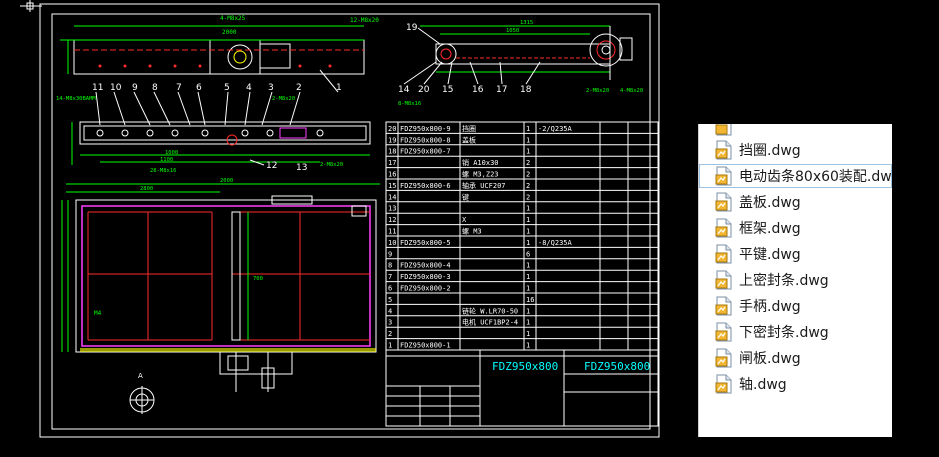 The width and height of the screenshot is (939, 457). Describe the element at coordinates (770, 151) in the screenshot. I see `file-item-label: 挡圈.dwg` at that location.